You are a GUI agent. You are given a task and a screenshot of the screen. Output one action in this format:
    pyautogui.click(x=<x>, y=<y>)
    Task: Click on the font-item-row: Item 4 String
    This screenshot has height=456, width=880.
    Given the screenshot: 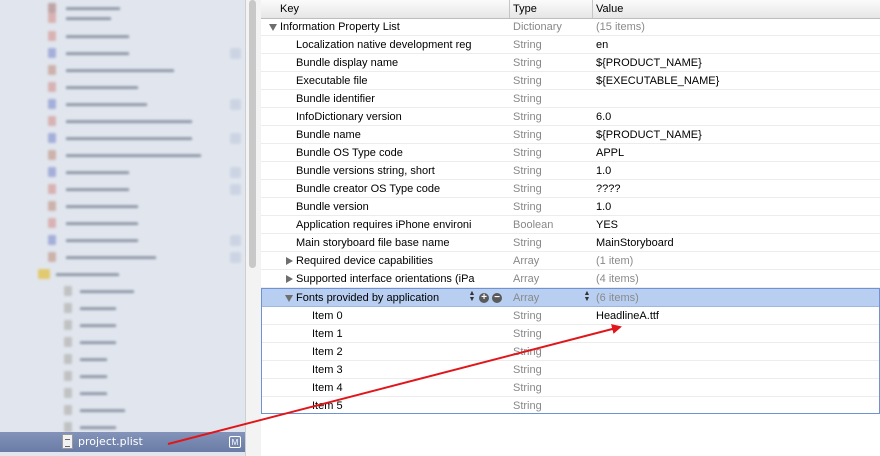 What is the action you would take?
    pyautogui.click(x=570, y=388)
    